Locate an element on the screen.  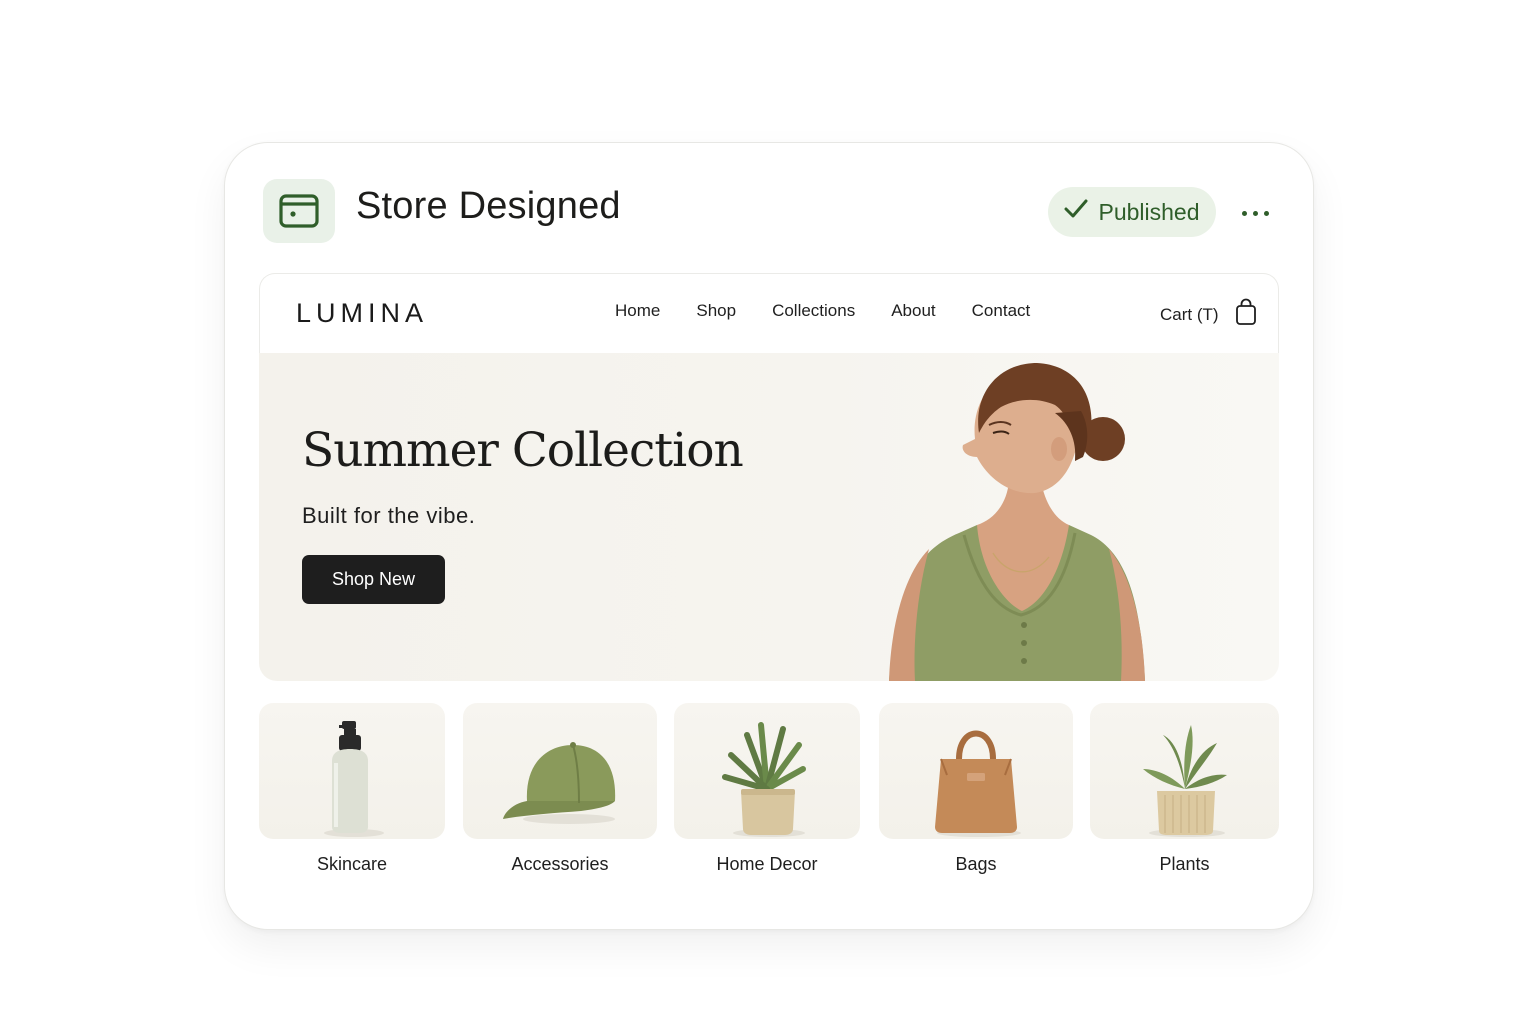
category-card-accessories: Accessories is located at coordinates (560, 789).